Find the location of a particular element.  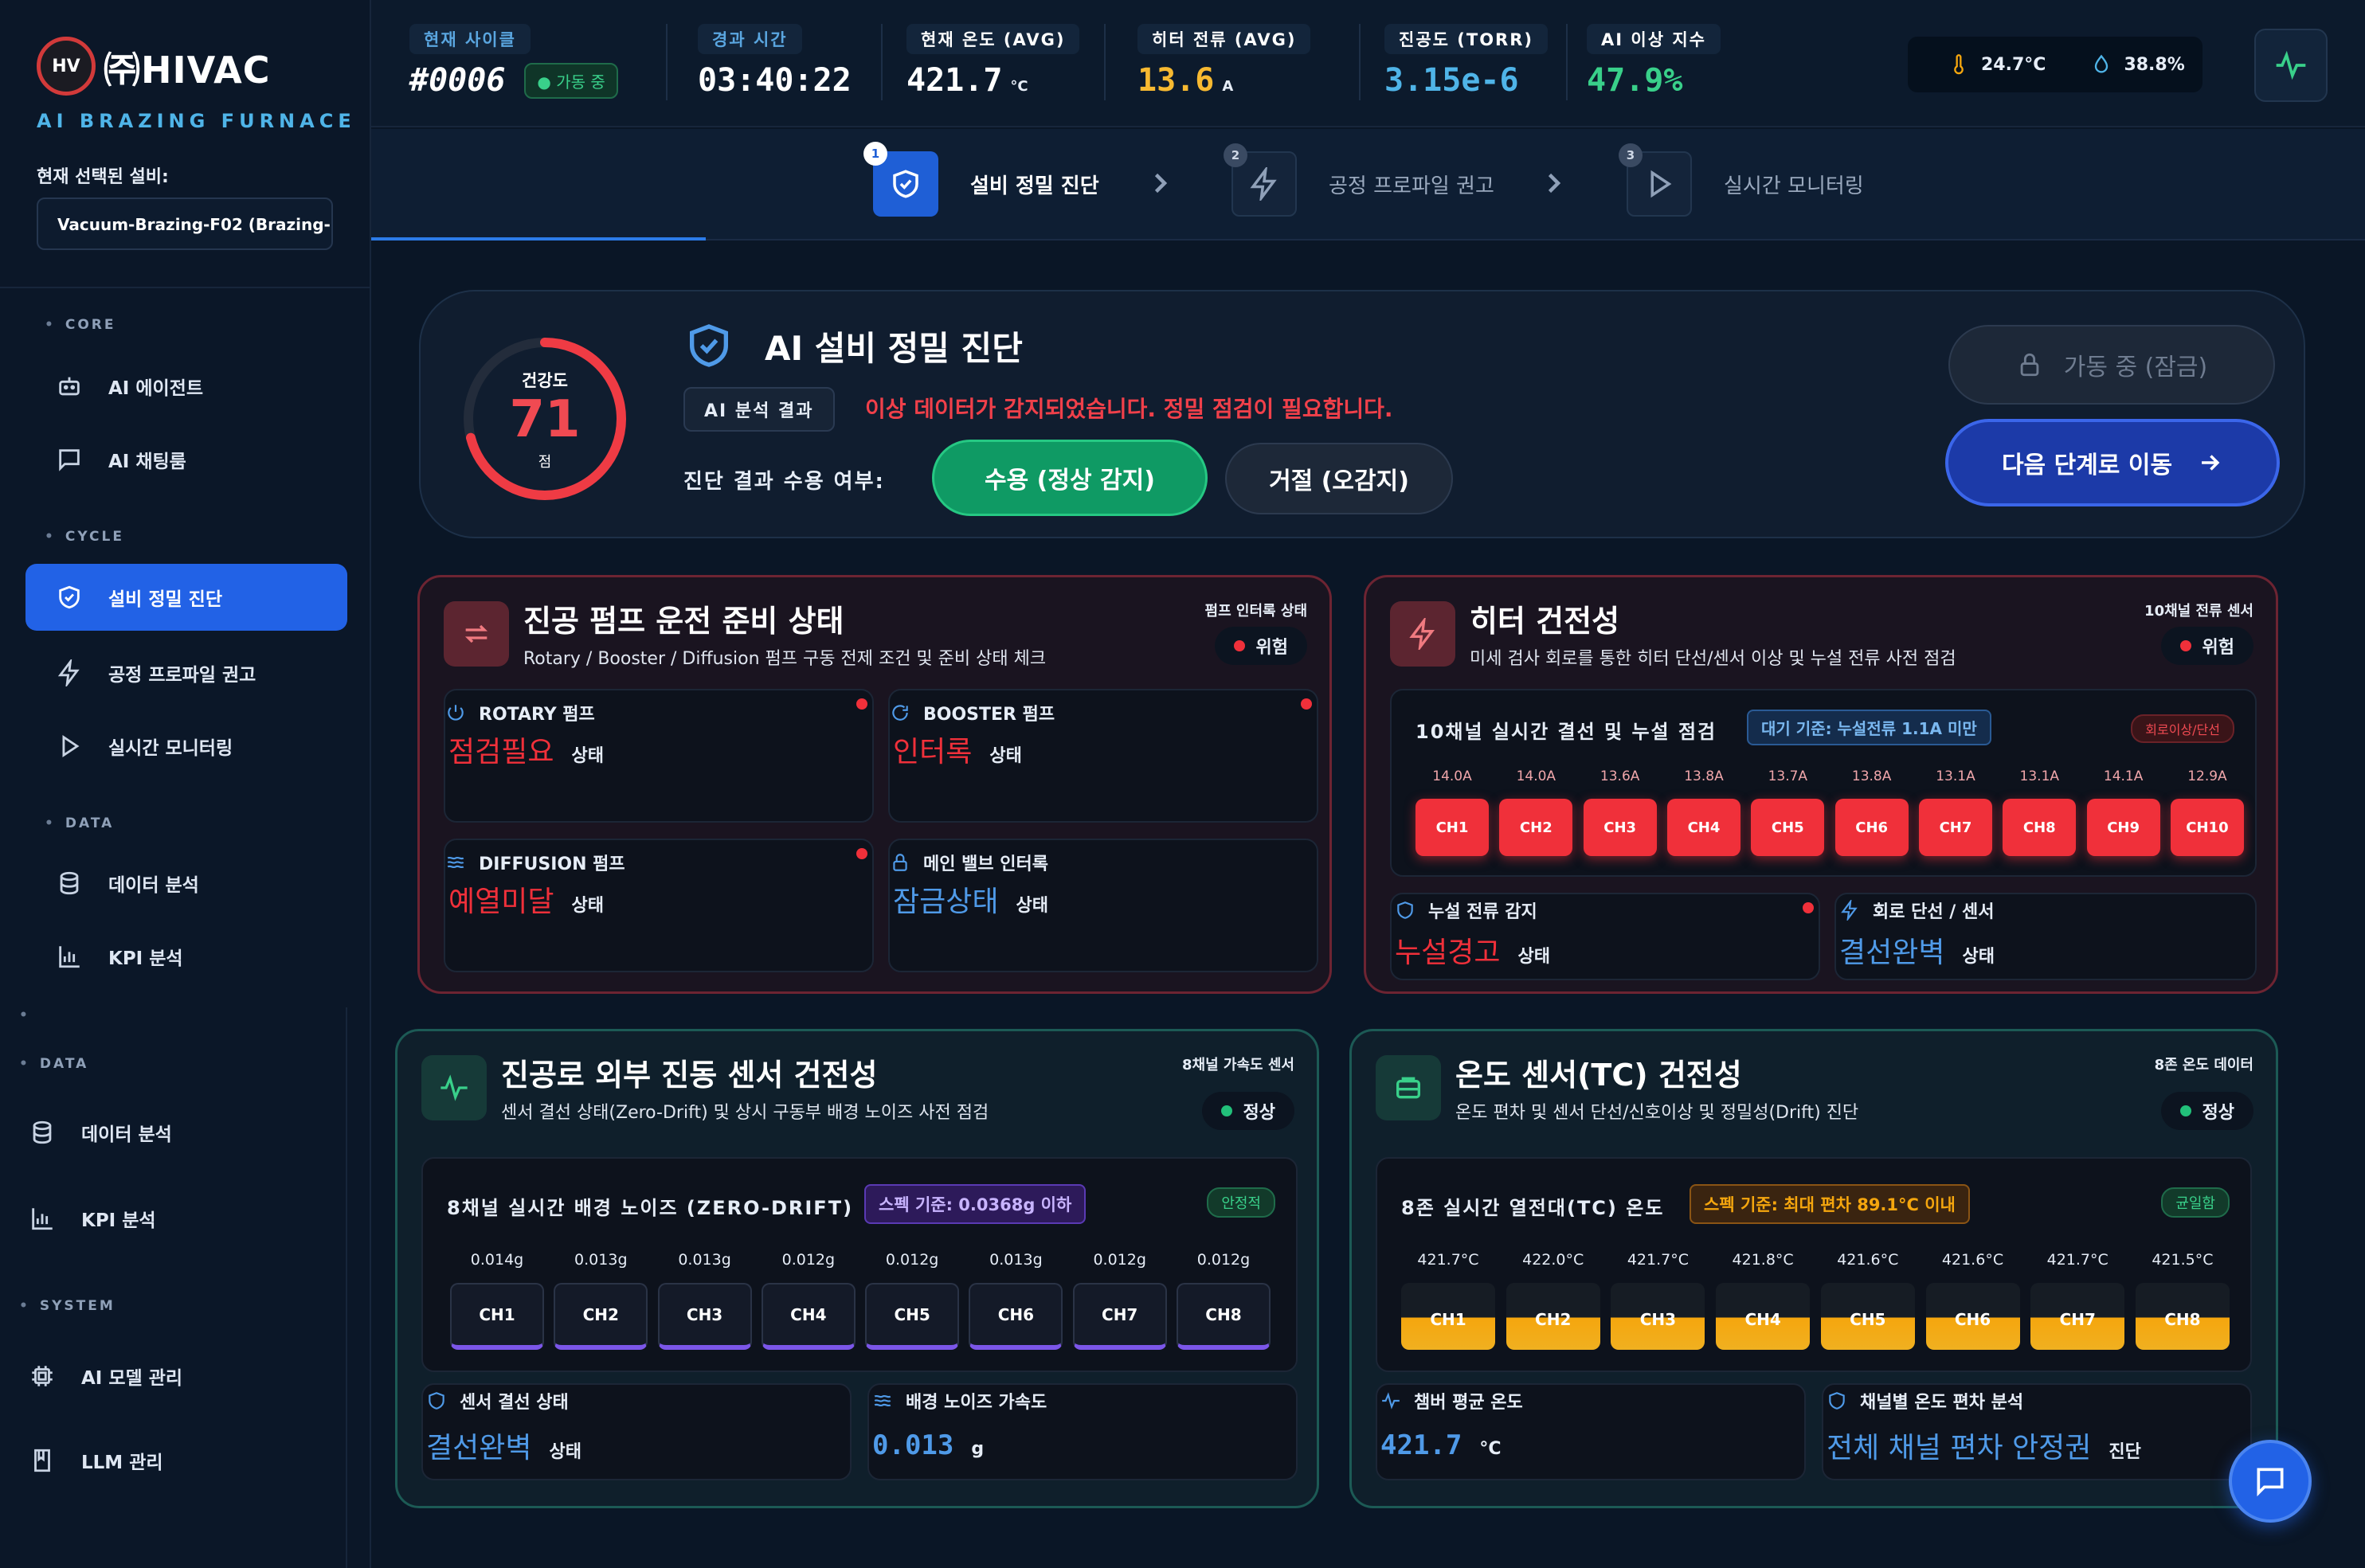

accept-button: 수용 (정상 감지) is located at coordinates (1070, 478).